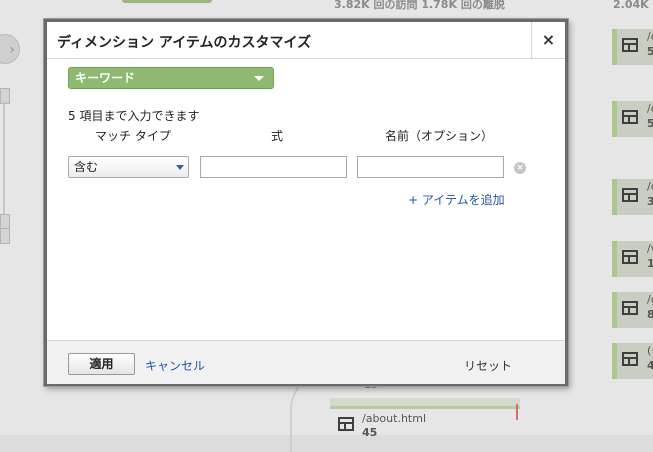 The height and width of the screenshot is (452, 653). I want to click on remove-row-icon: ×, so click(520, 168).